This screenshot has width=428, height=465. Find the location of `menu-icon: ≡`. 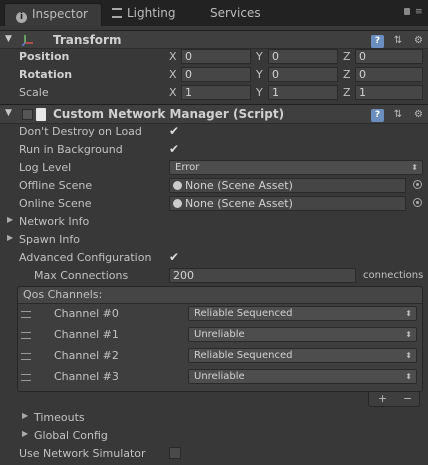

menu-icon: ≡ is located at coordinates (420, 12).